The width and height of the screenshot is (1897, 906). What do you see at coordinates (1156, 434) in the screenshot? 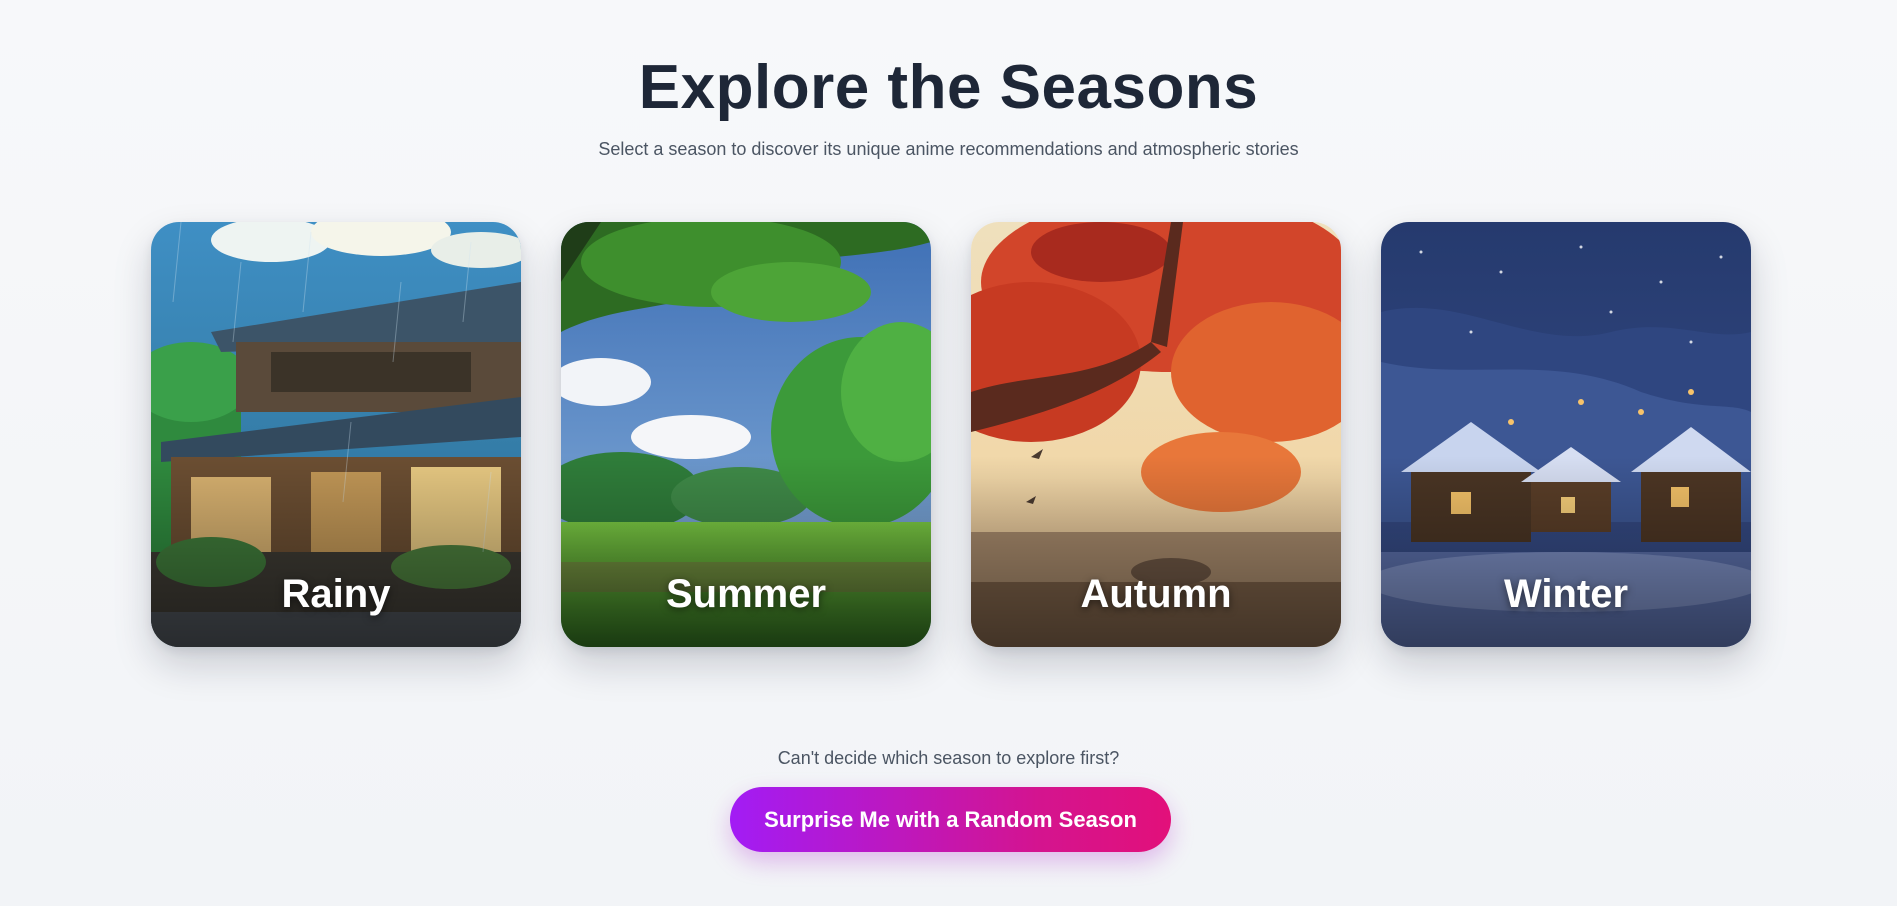
I see `season-card-autumn: Autumn` at bounding box center [1156, 434].